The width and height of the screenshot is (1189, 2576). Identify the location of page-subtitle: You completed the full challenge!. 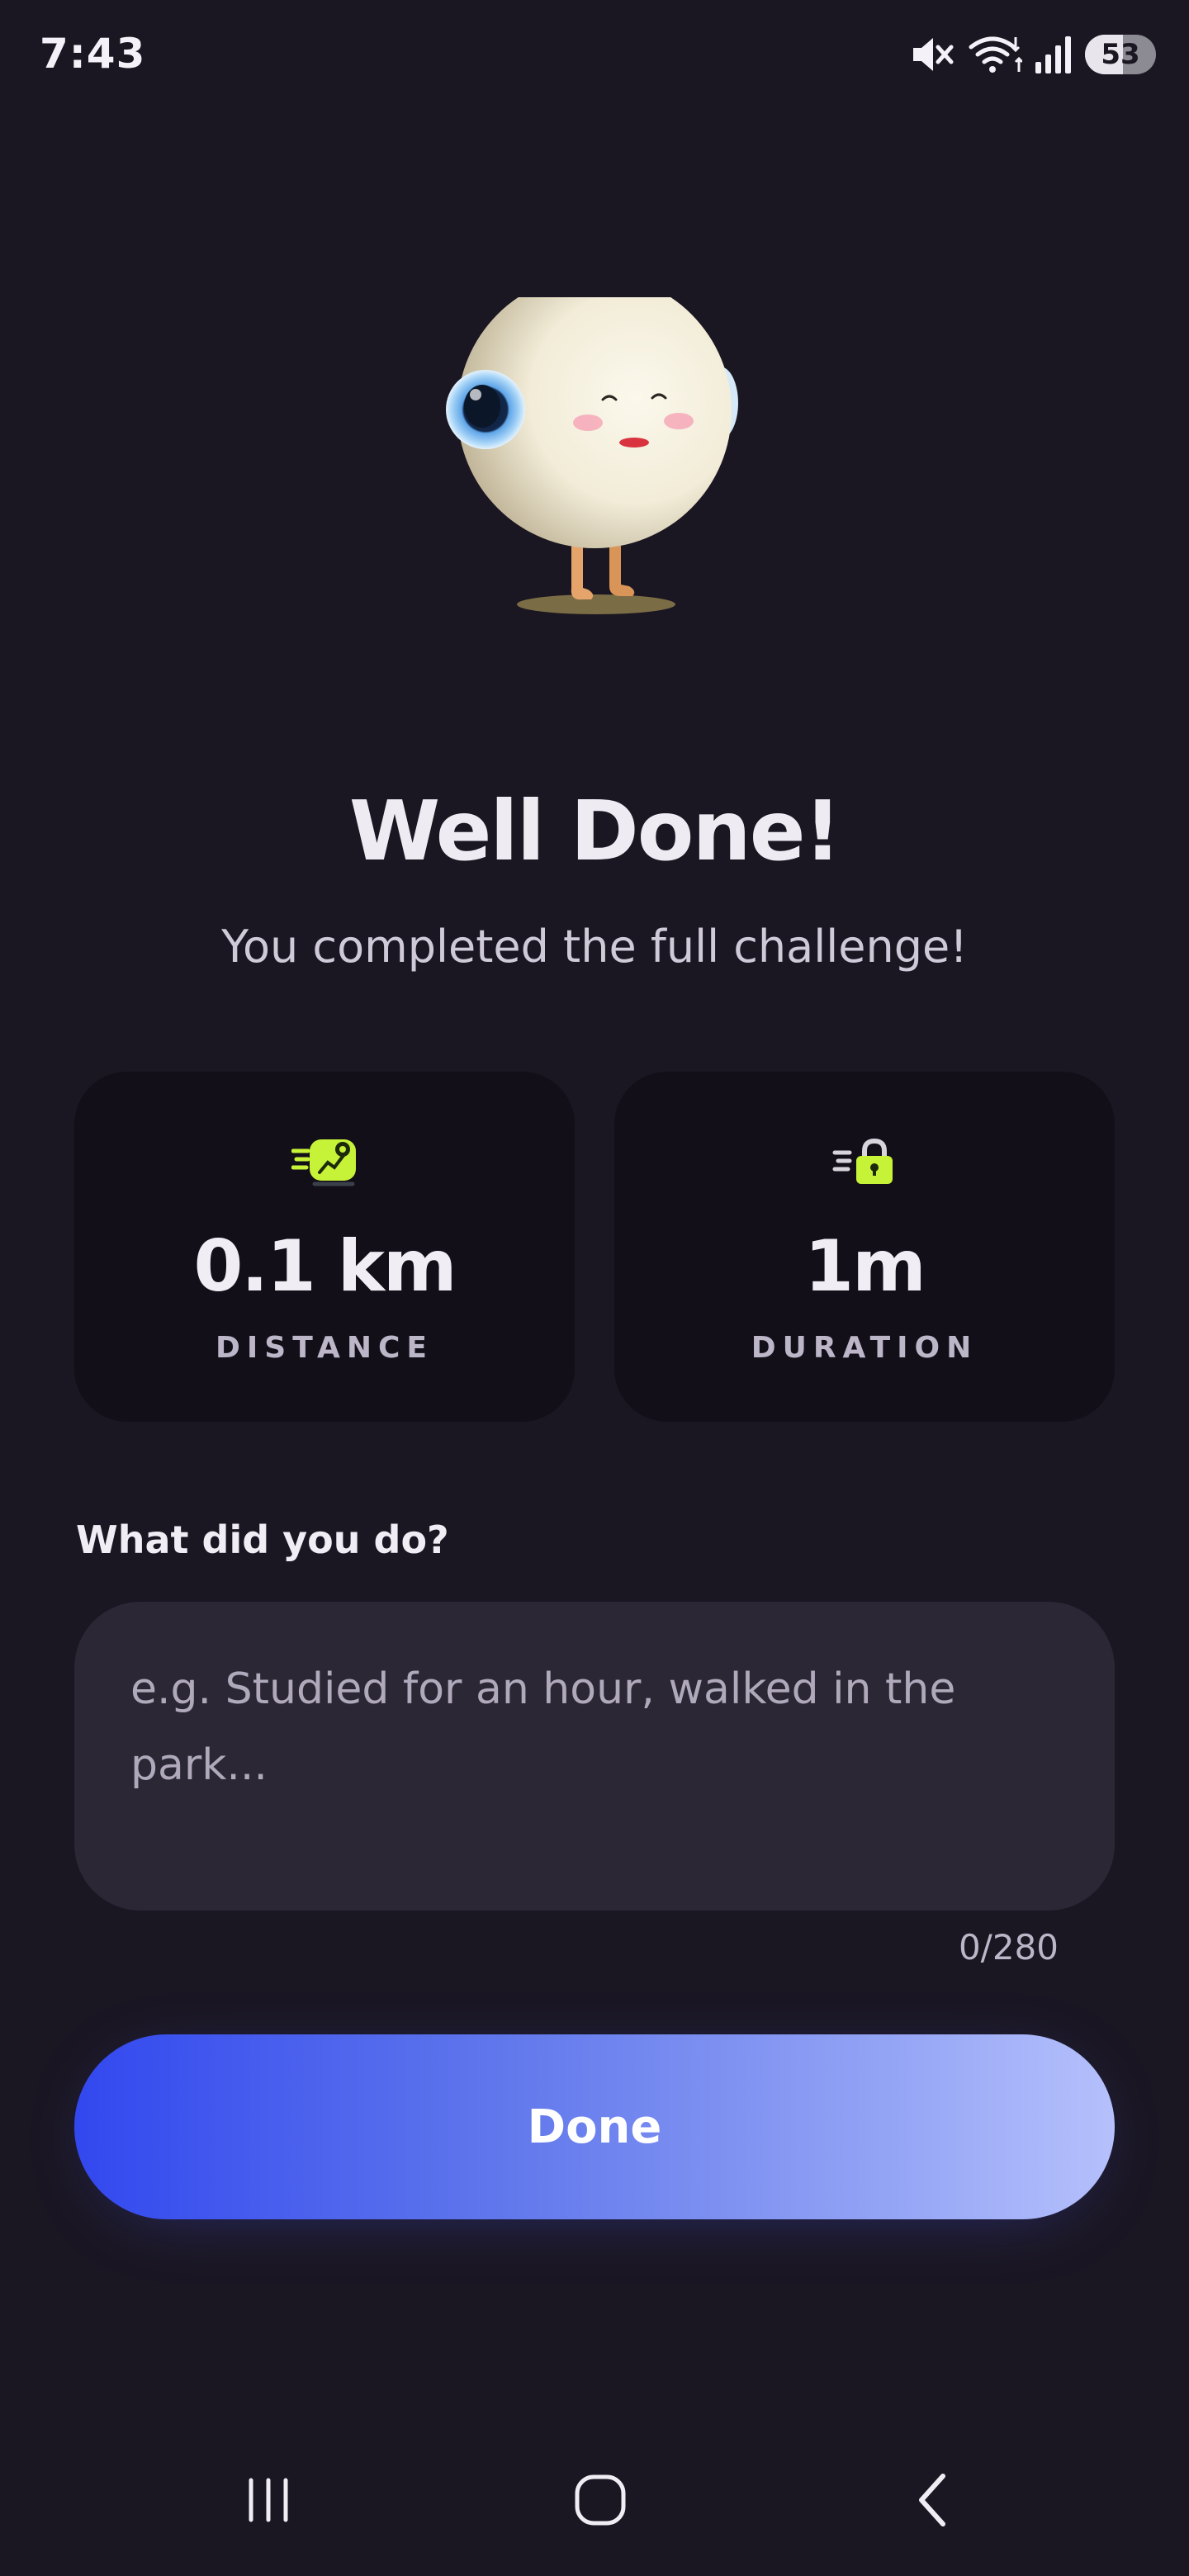
(594, 947).